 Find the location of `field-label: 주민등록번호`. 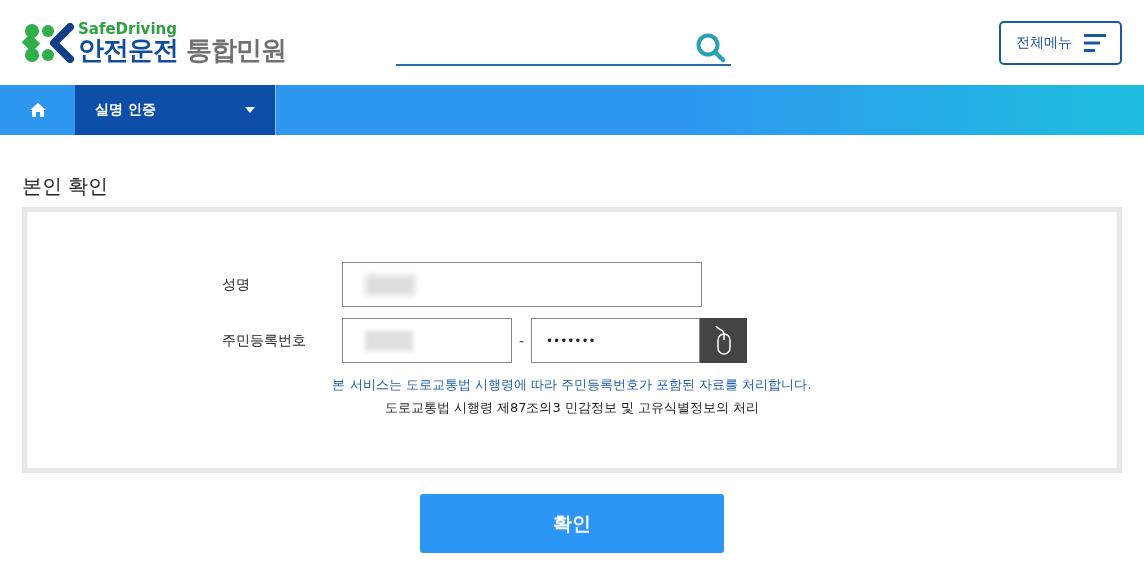

field-label: 주민등록번호 is located at coordinates (264, 340).